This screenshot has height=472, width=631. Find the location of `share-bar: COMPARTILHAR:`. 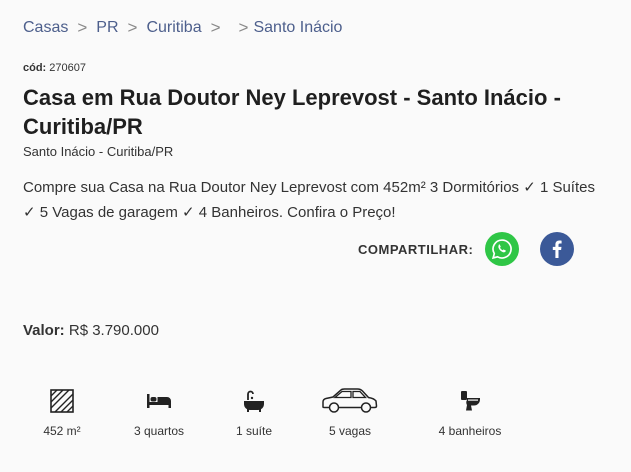

share-bar: COMPARTILHAR: is located at coordinates (466, 249).